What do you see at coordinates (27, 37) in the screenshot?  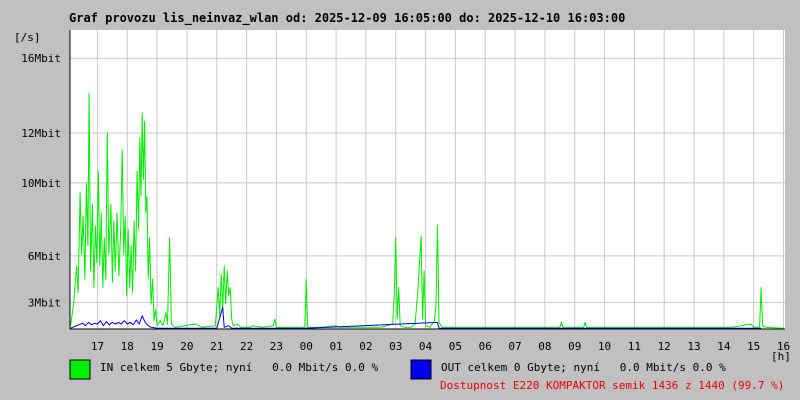 I see `y-axis-unit-label: [/s]` at bounding box center [27, 37].